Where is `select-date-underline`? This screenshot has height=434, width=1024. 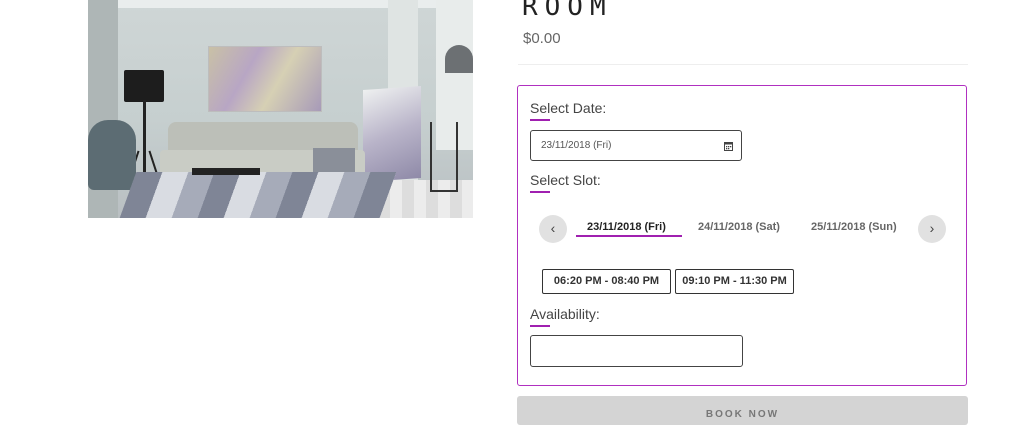
select-date-underline is located at coordinates (540, 120).